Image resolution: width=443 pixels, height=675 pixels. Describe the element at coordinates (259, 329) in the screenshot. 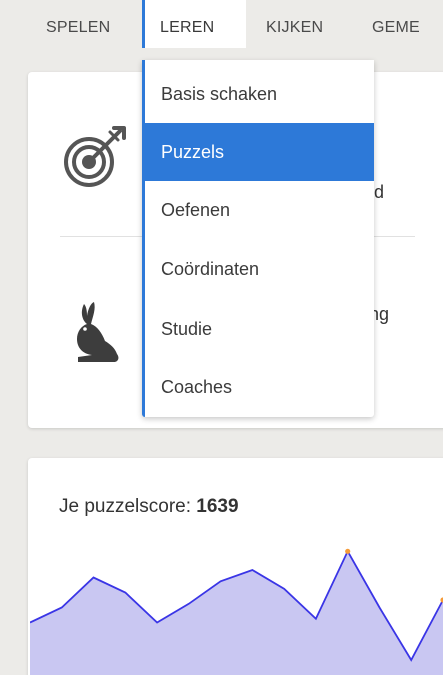

I see `menu-item-studie: Studie` at that location.